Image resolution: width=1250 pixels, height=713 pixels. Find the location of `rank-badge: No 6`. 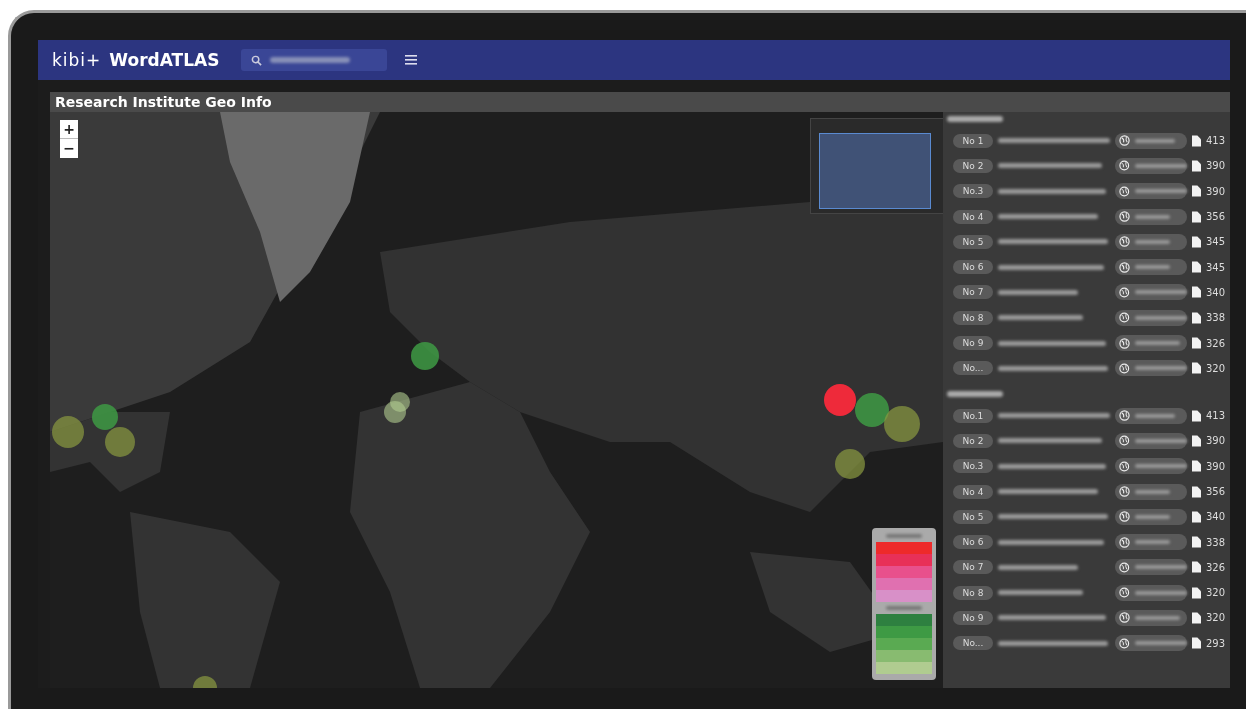

rank-badge: No 6 is located at coordinates (973, 542).